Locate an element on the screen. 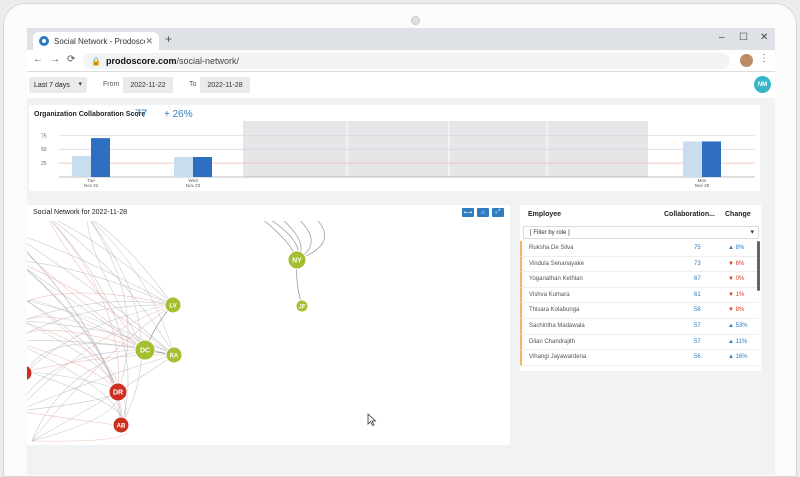  chevron-down-icon: ▾ is located at coordinates (752, 232).